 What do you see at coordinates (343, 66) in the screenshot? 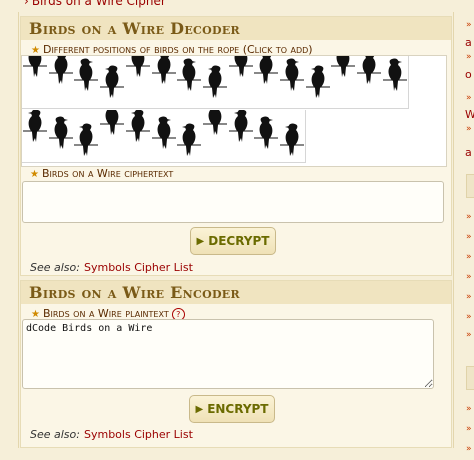
I see `bird-13-icon` at bounding box center [343, 66].